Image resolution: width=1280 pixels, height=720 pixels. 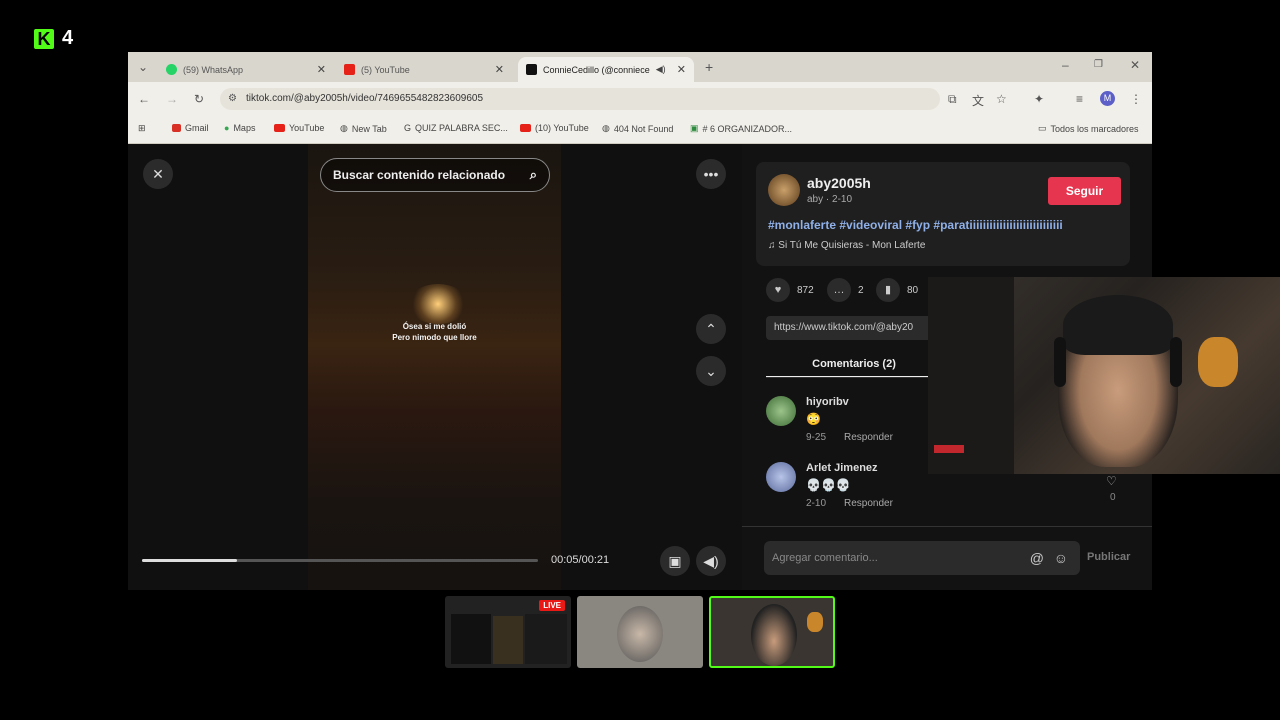 I want to click on post-subline: aby · 2-10, so click(x=830, y=199).